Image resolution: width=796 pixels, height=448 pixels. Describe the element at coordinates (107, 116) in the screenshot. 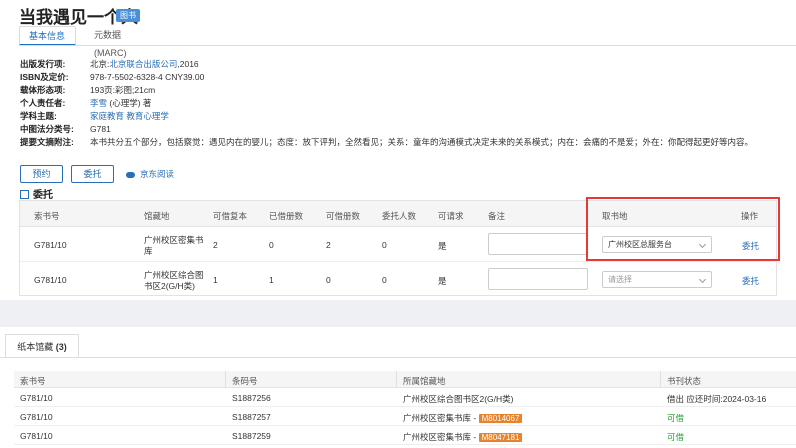

I see `subject-link-1: 家庭教育` at that location.